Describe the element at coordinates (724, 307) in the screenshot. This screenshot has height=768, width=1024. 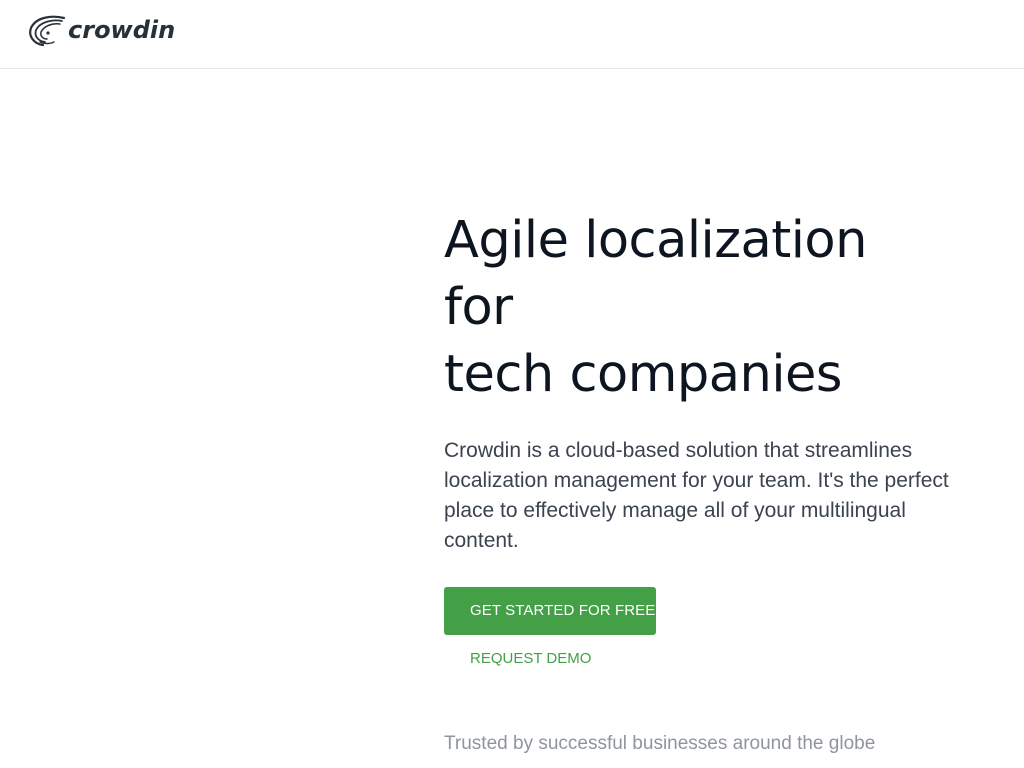
I see `hero-title: Agile localization for tech companies` at that location.